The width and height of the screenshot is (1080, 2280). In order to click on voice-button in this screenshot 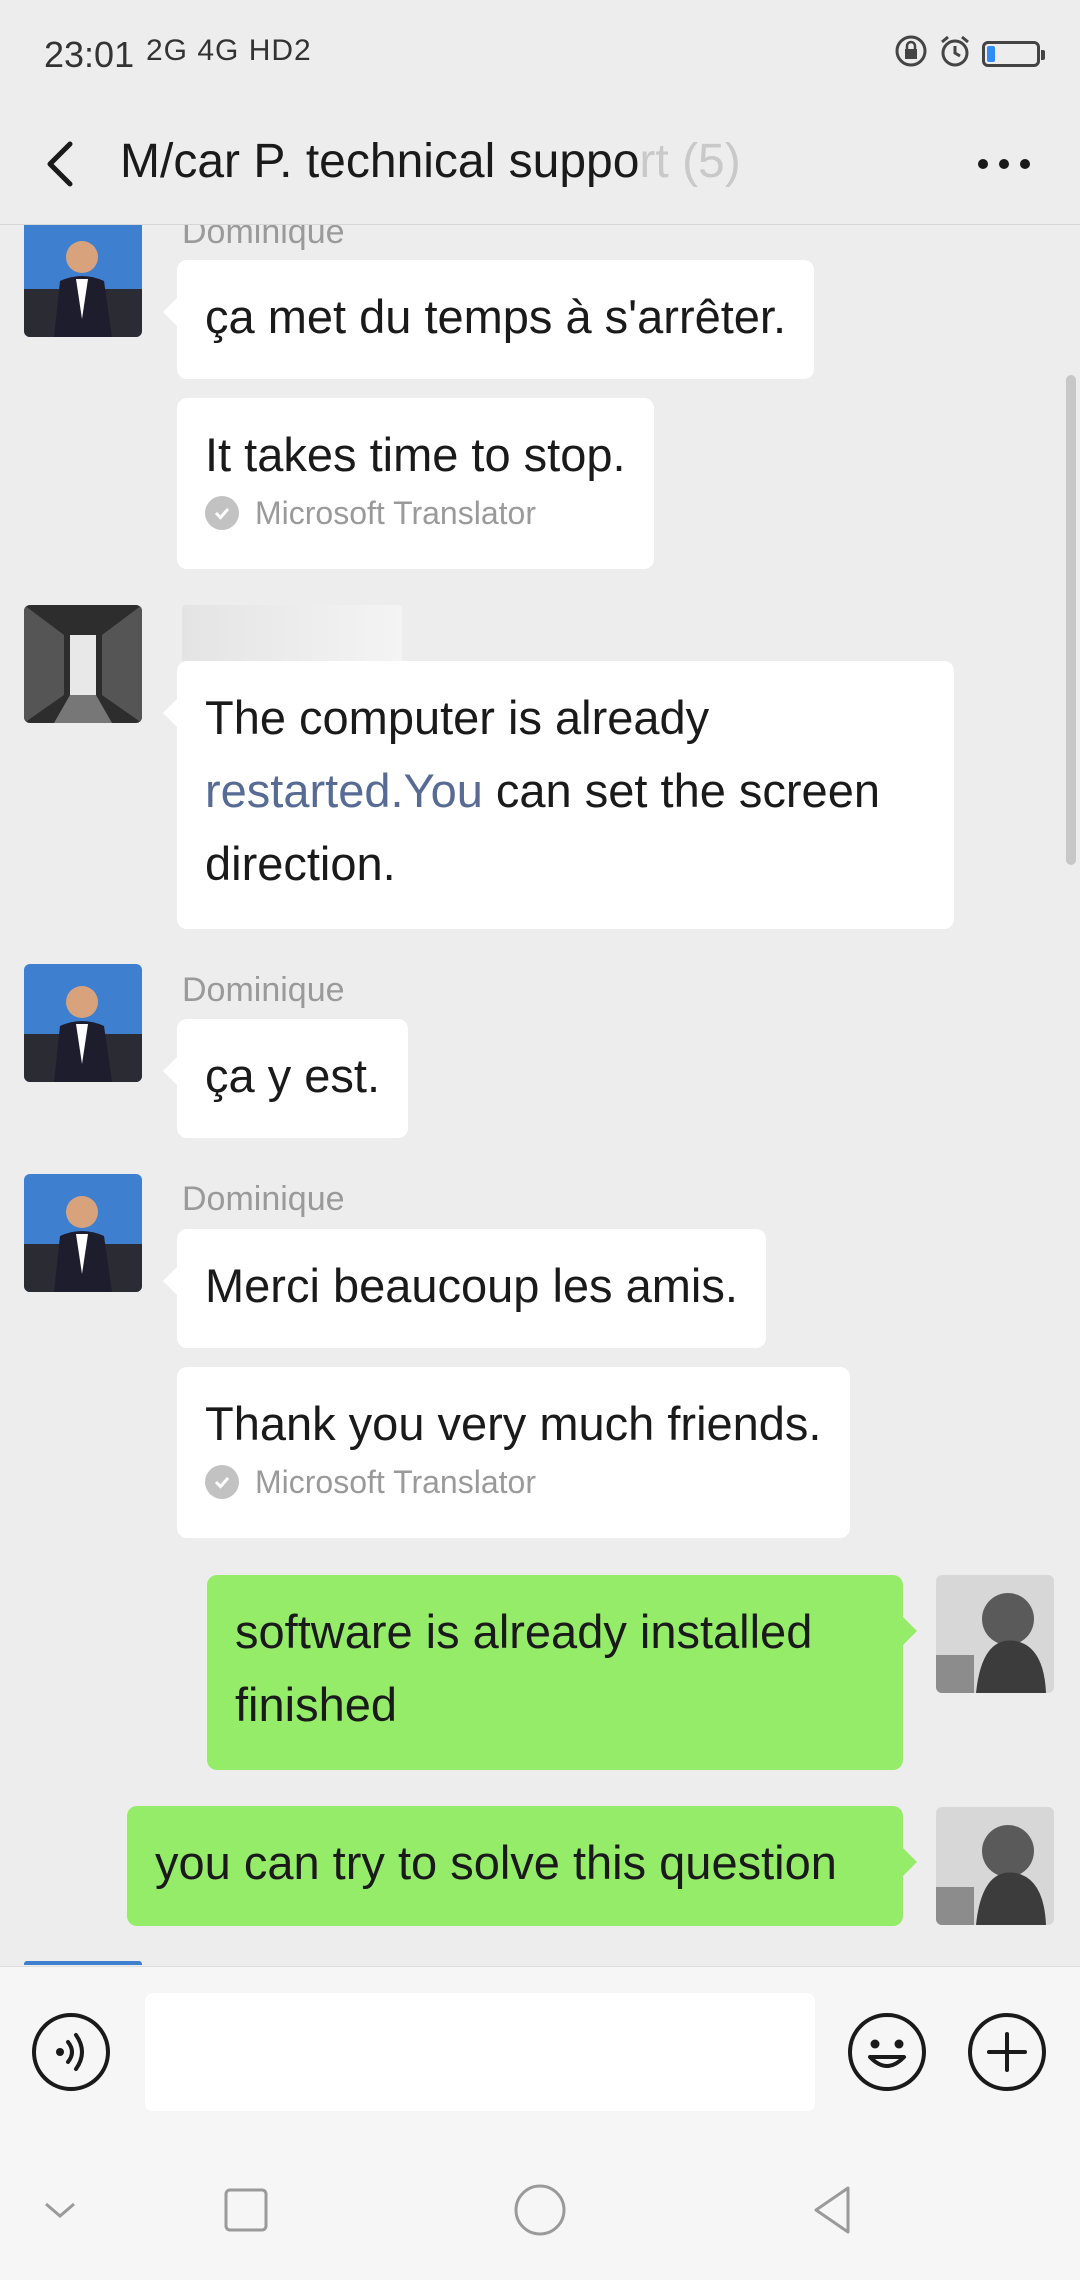, I will do `click(71, 2052)`.